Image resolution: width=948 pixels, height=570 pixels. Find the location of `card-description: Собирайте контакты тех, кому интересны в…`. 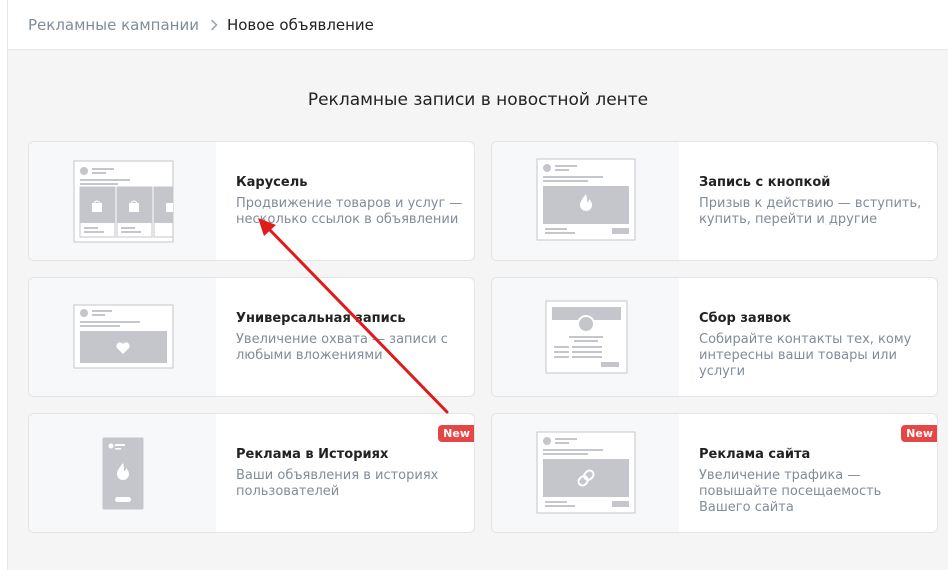

card-description: Собирайте контакты тех, кому интересны в… is located at coordinates (805, 355).